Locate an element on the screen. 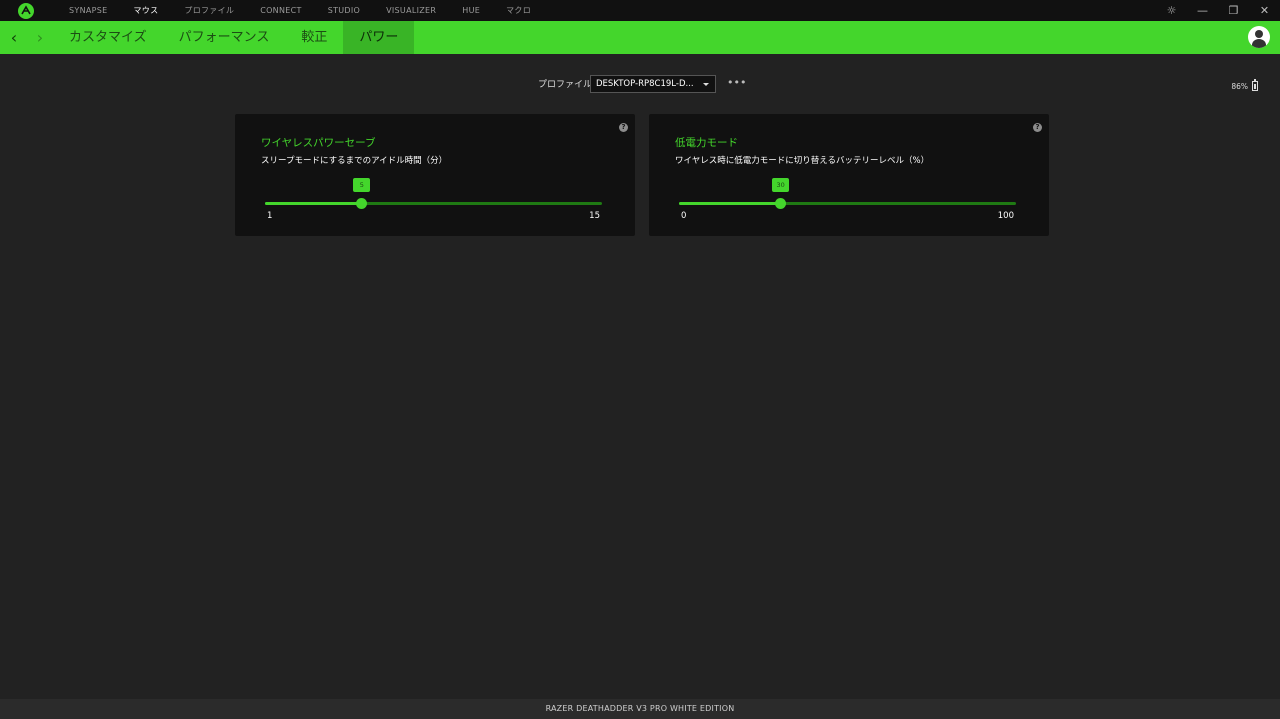 The image size is (1280, 719). battery-percentage: 86% is located at coordinates (1239, 86).